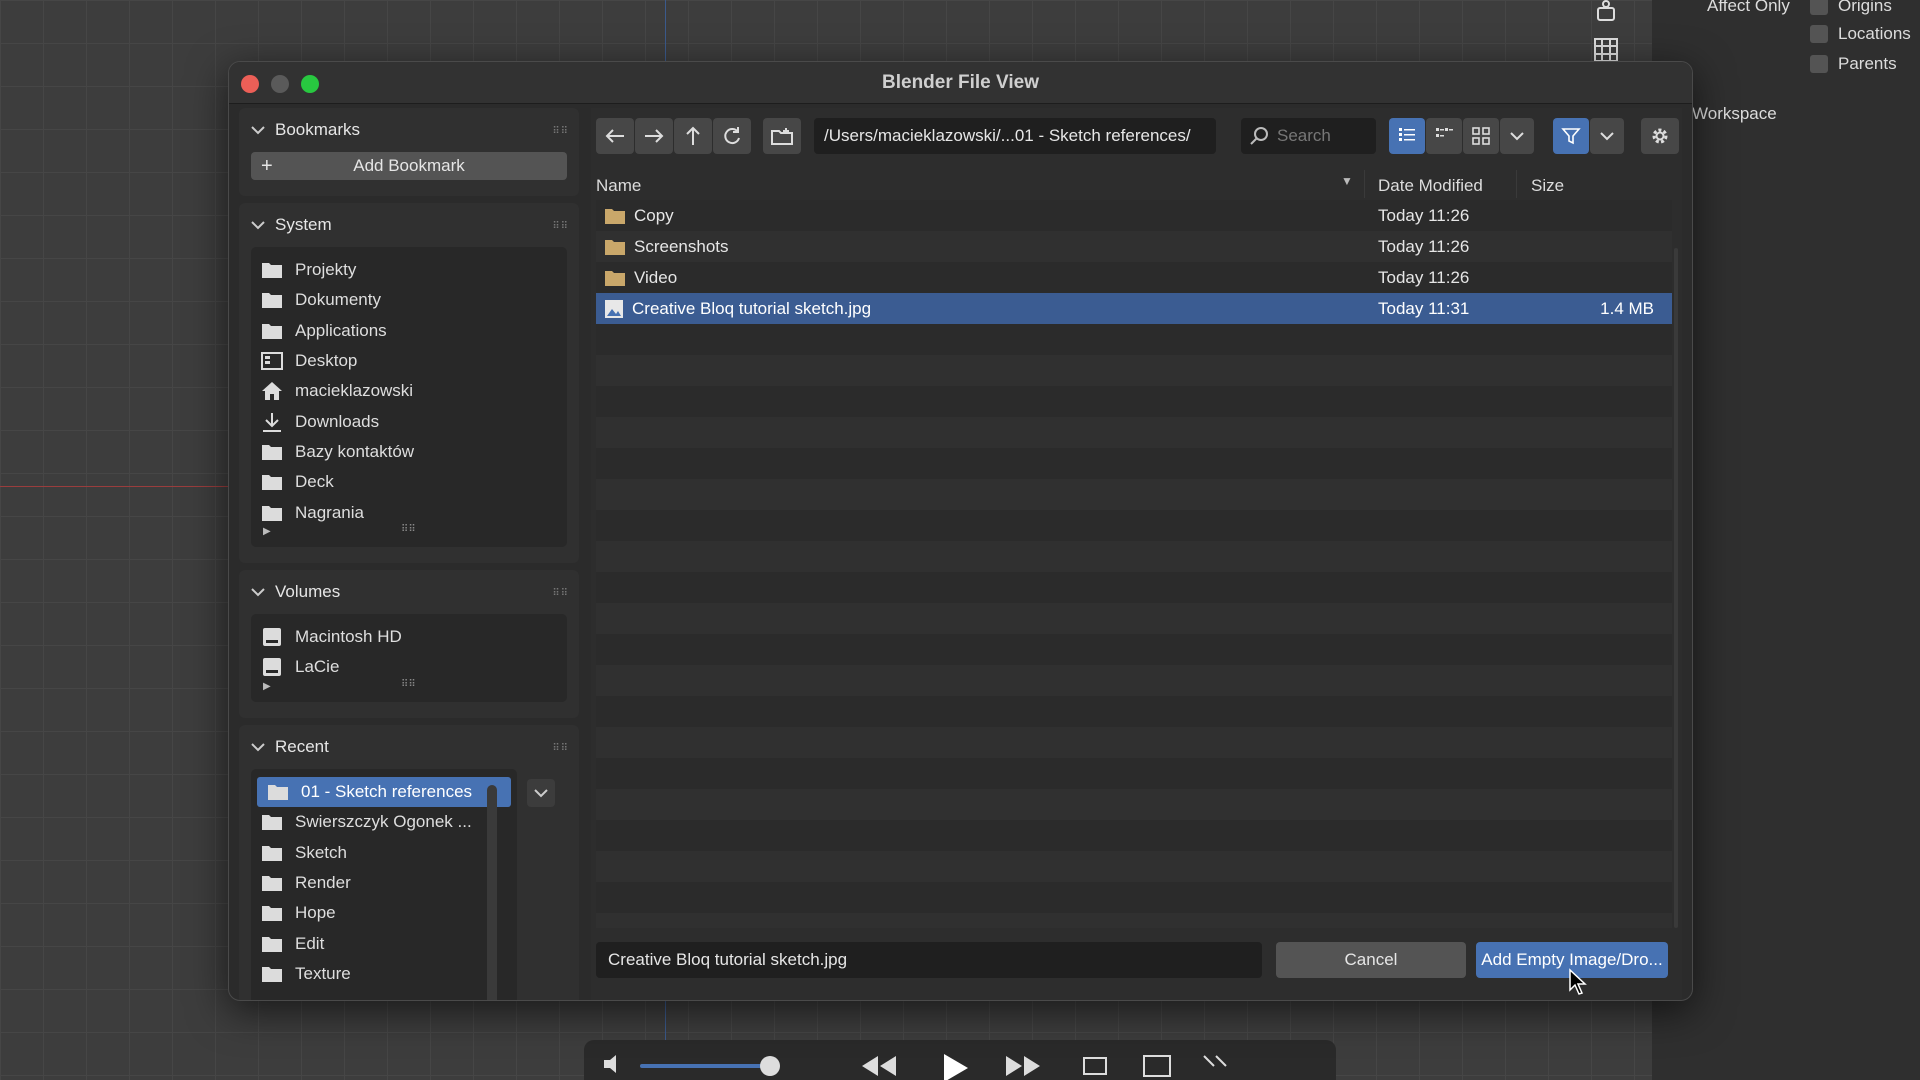 The image size is (1920, 1080). What do you see at coordinates (321, 852) in the screenshot?
I see `recent-item-label: Sketch` at bounding box center [321, 852].